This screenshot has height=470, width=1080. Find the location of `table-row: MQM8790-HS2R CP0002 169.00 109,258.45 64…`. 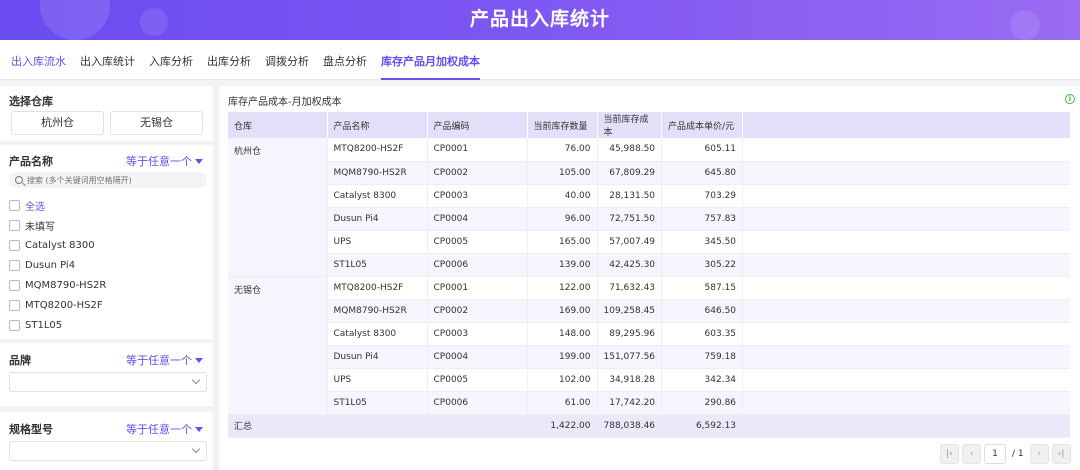

table-row: MQM8790-HS2R CP0002 169.00 109,258.45 64… is located at coordinates (649, 311).